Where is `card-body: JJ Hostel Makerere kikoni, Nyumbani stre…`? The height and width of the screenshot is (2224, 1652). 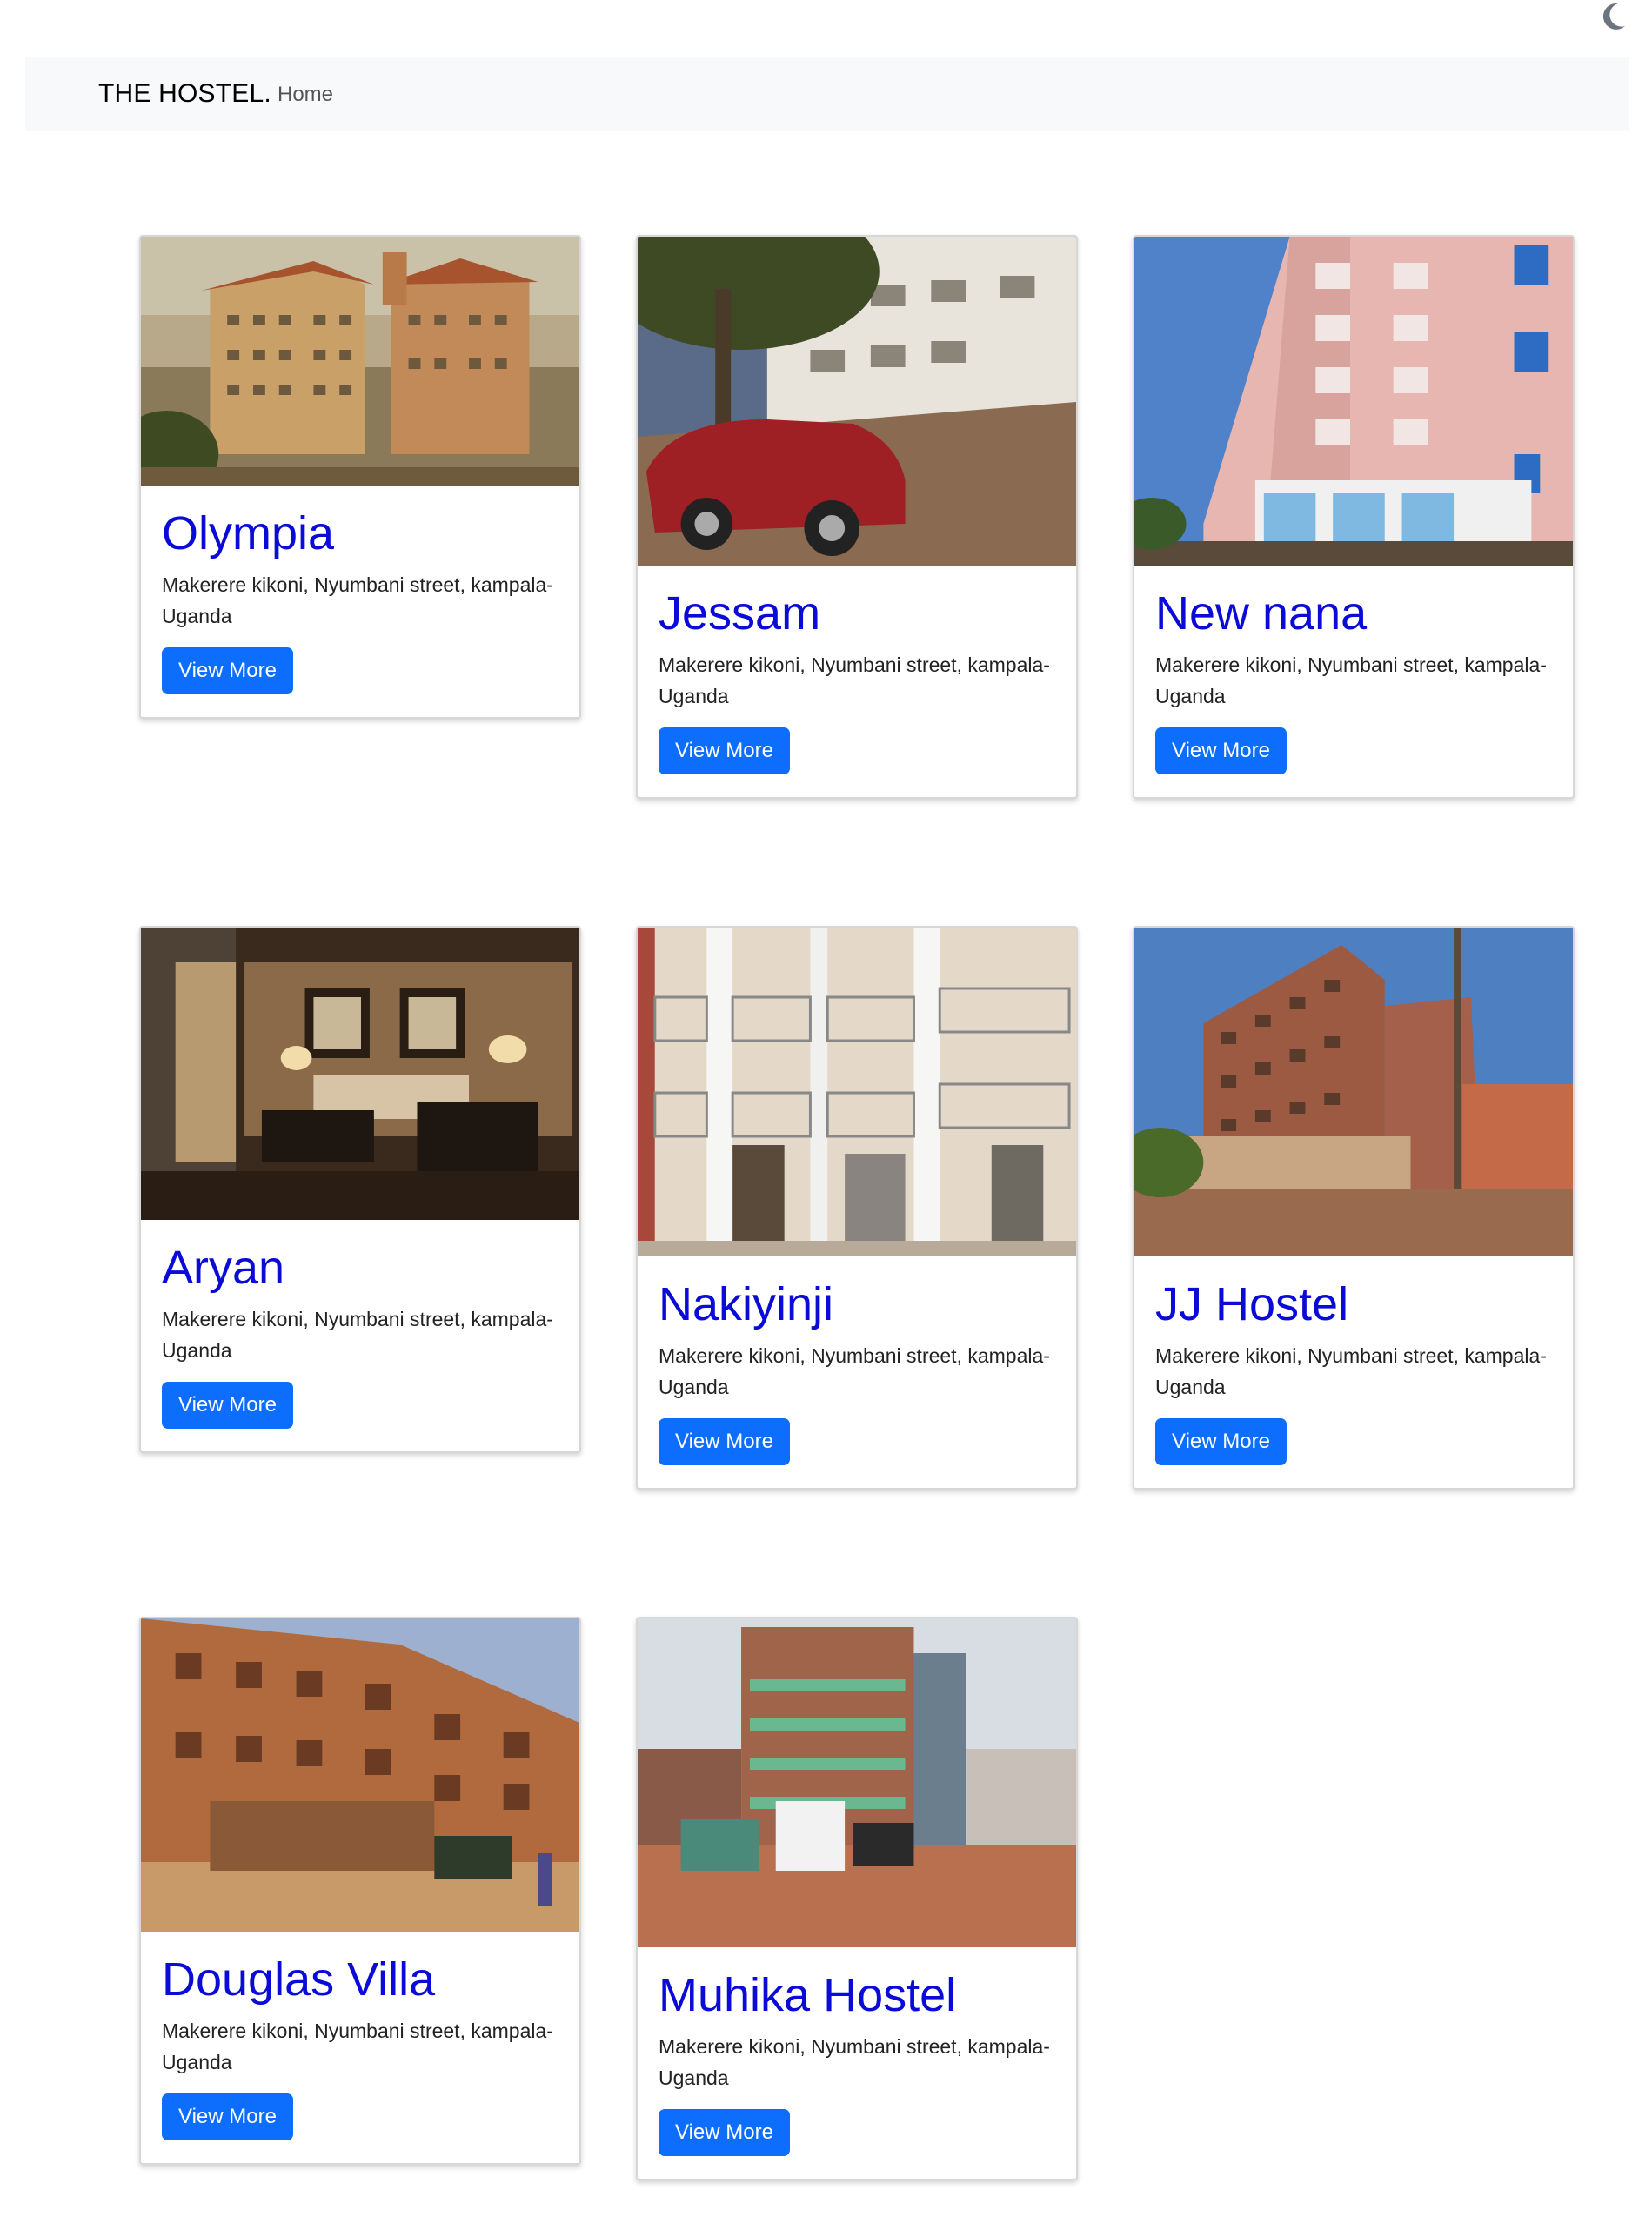
card-body: JJ Hostel Makerere kikoni, Nyumbani stre… is located at coordinates (1353, 1372).